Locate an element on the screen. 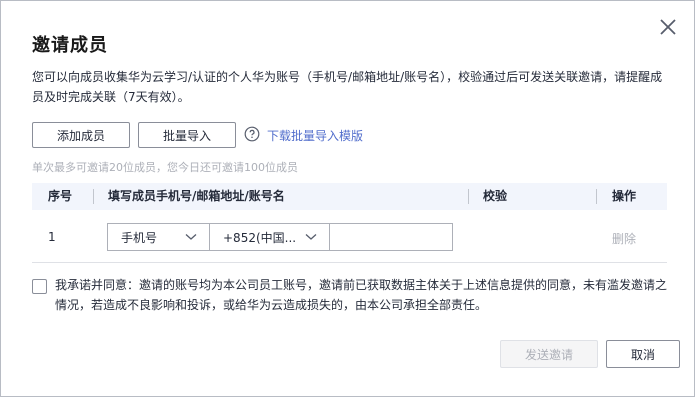 This screenshot has height=397, width=695. account-type-value: 手机号 is located at coordinates (139, 237).